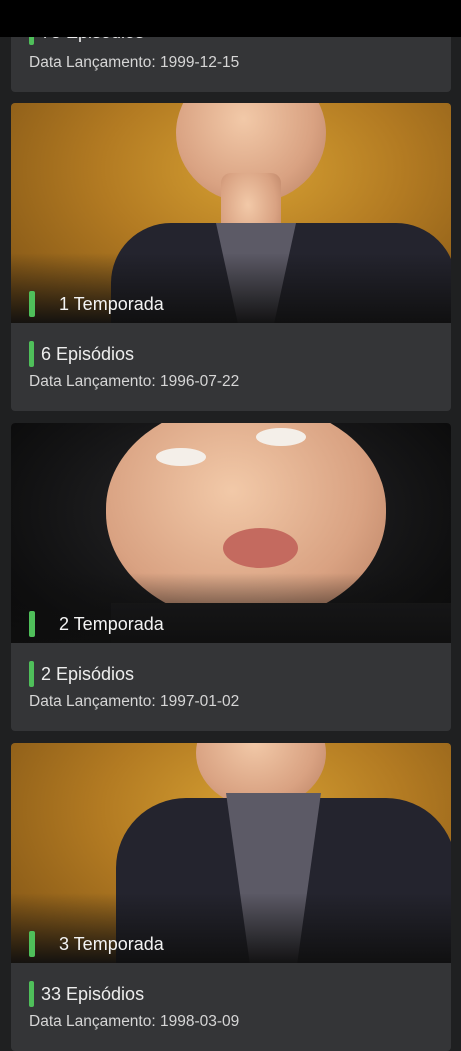 The height and width of the screenshot is (1051, 461). I want to click on release-date: Data Lançamento: 1996-07-22, so click(134, 381).